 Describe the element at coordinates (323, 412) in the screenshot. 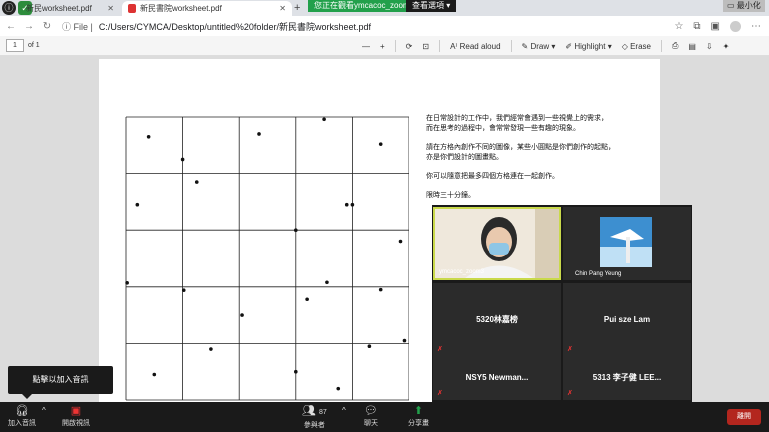

I see `participants-count: 87` at that location.